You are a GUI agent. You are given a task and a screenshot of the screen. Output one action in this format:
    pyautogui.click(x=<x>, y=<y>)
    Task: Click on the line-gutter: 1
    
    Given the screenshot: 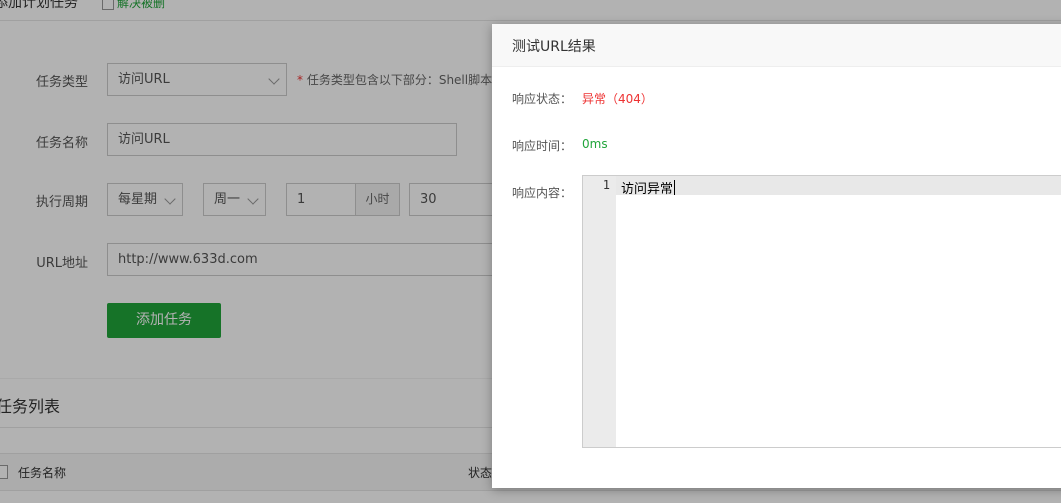 What is the action you would take?
    pyautogui.click(x=599, y=311)
    